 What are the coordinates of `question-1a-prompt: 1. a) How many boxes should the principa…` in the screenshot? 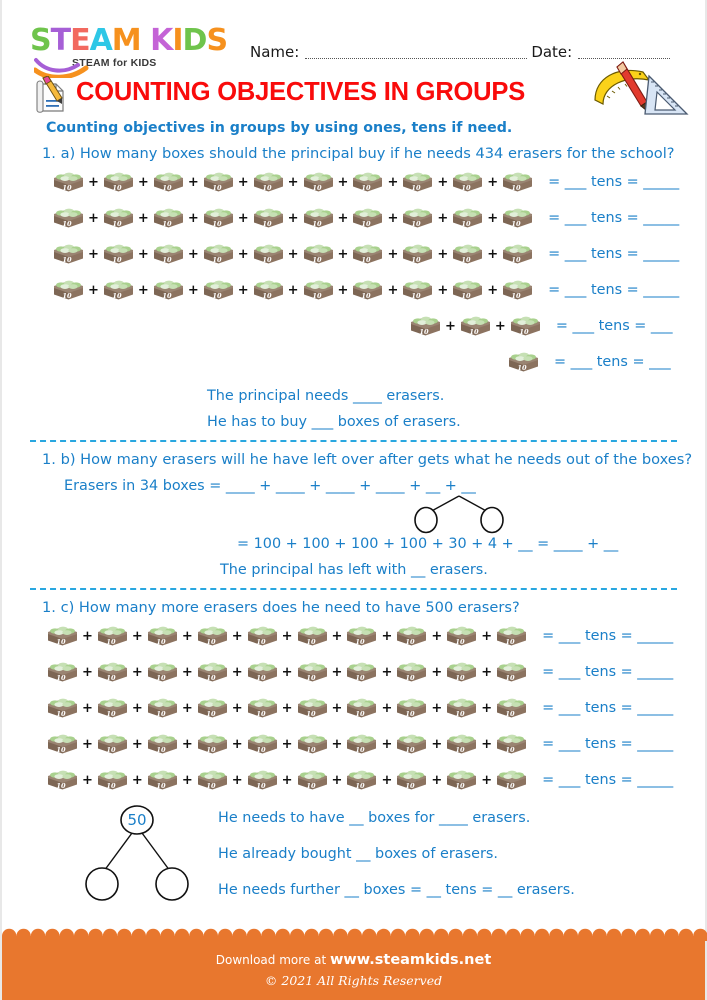 It's located at (358, 153).